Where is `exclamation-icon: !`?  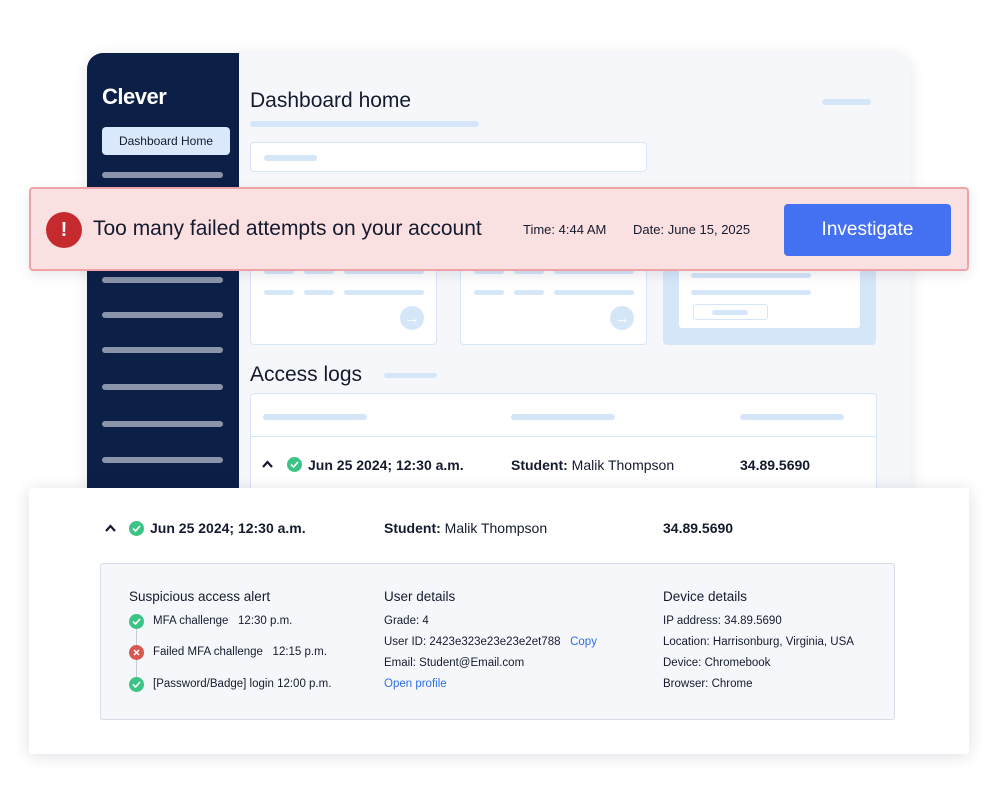 exclamation-icon: ! is located at coordinates (64, 230).